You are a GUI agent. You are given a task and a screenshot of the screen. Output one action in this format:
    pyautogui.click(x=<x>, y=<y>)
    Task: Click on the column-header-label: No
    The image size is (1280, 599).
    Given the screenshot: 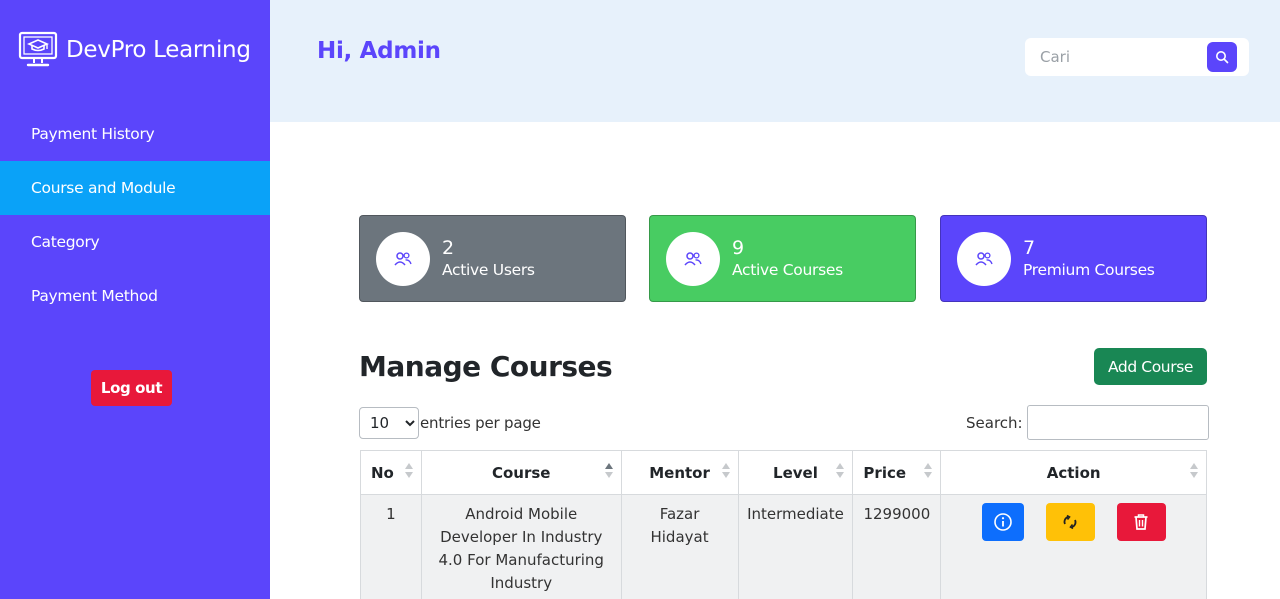 What is the action you would take?
    pyautogui.click(x=382, y=472)
    